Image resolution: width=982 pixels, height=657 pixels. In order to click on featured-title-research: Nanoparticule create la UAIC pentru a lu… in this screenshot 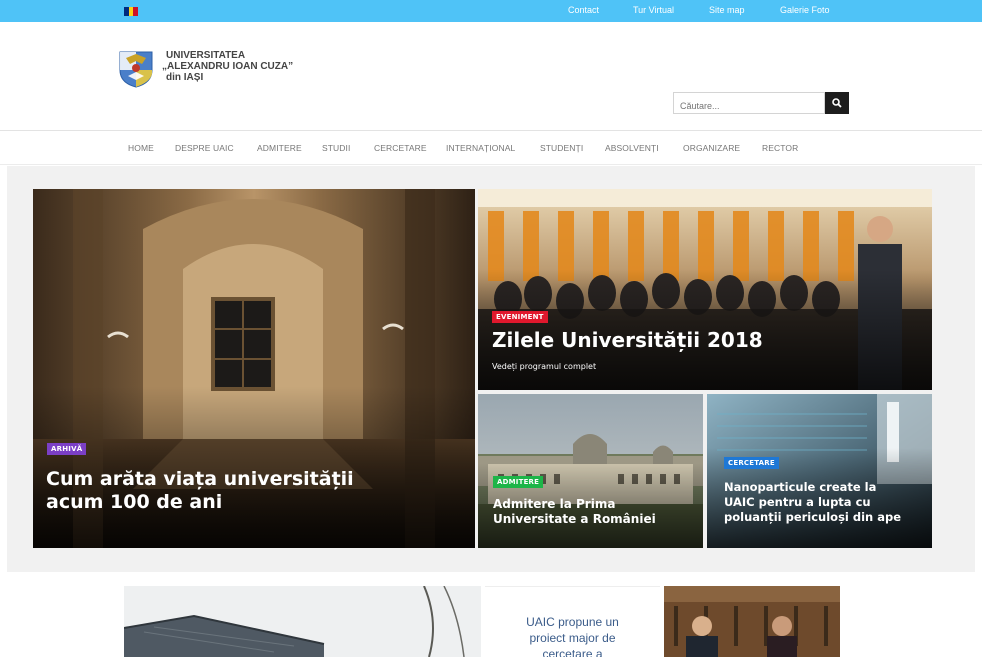, I will do `click(812, 502)`.